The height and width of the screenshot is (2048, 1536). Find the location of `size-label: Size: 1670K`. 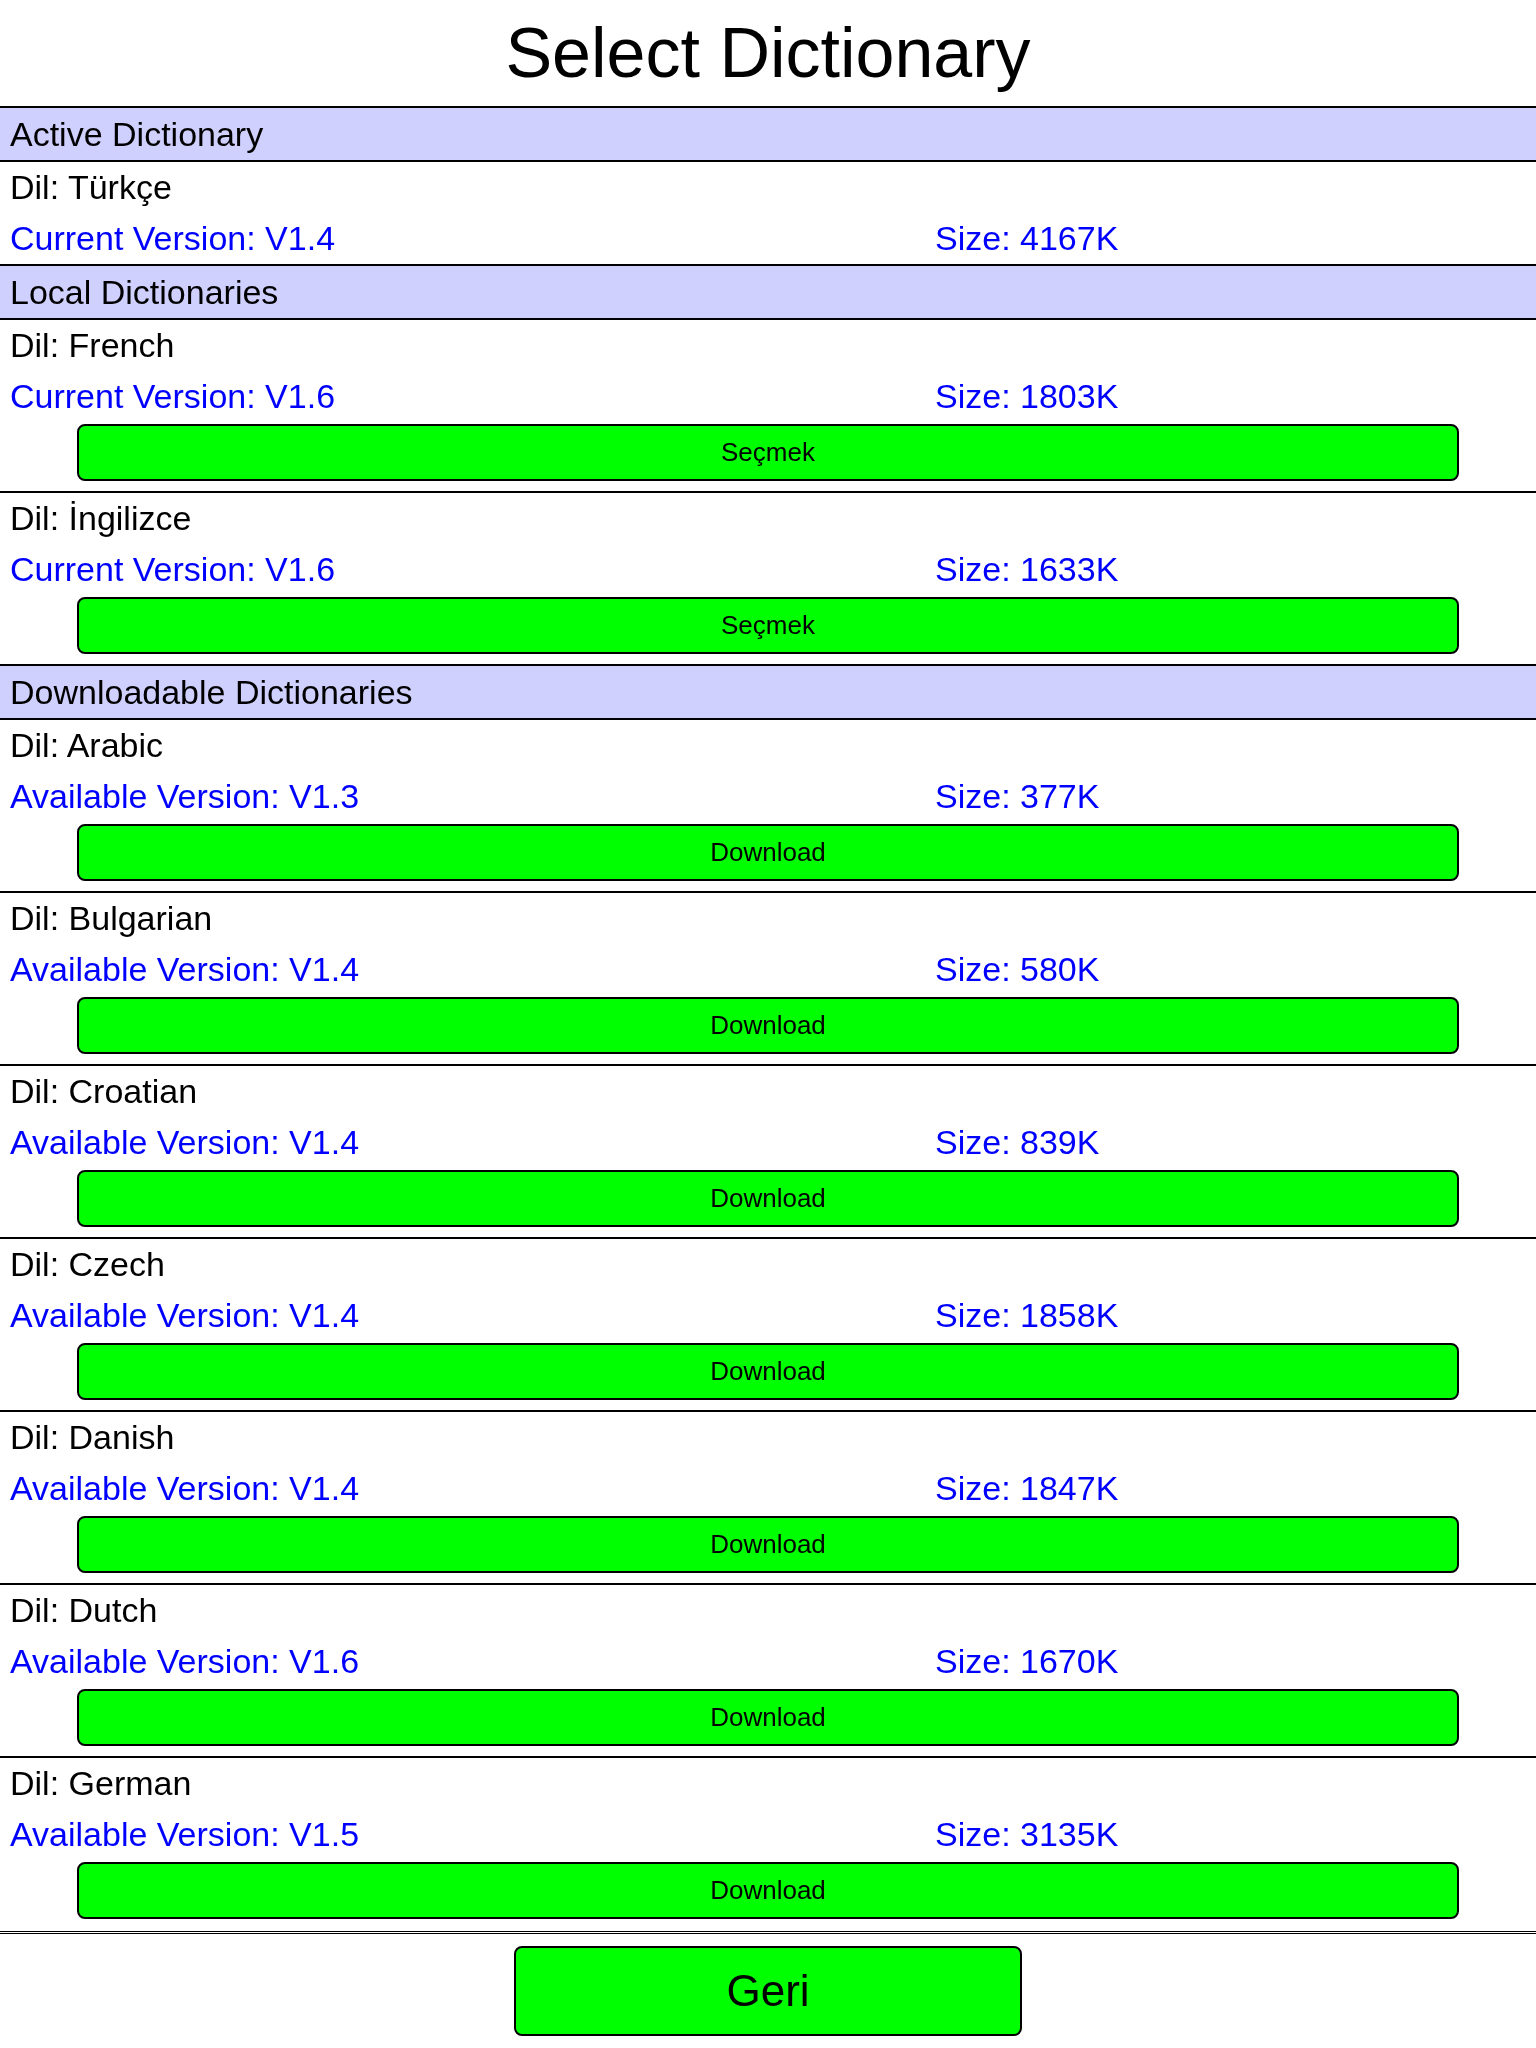

size-label: Size: 1670K is located at coordinates (1027, 1661).